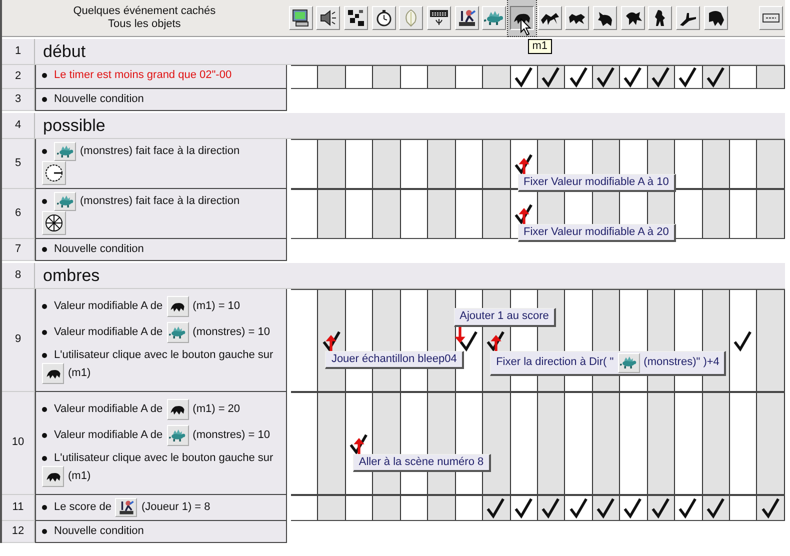  Describe the element at coordinates (18, 100) in the screenshot. I see `event-number: 3` at that location.